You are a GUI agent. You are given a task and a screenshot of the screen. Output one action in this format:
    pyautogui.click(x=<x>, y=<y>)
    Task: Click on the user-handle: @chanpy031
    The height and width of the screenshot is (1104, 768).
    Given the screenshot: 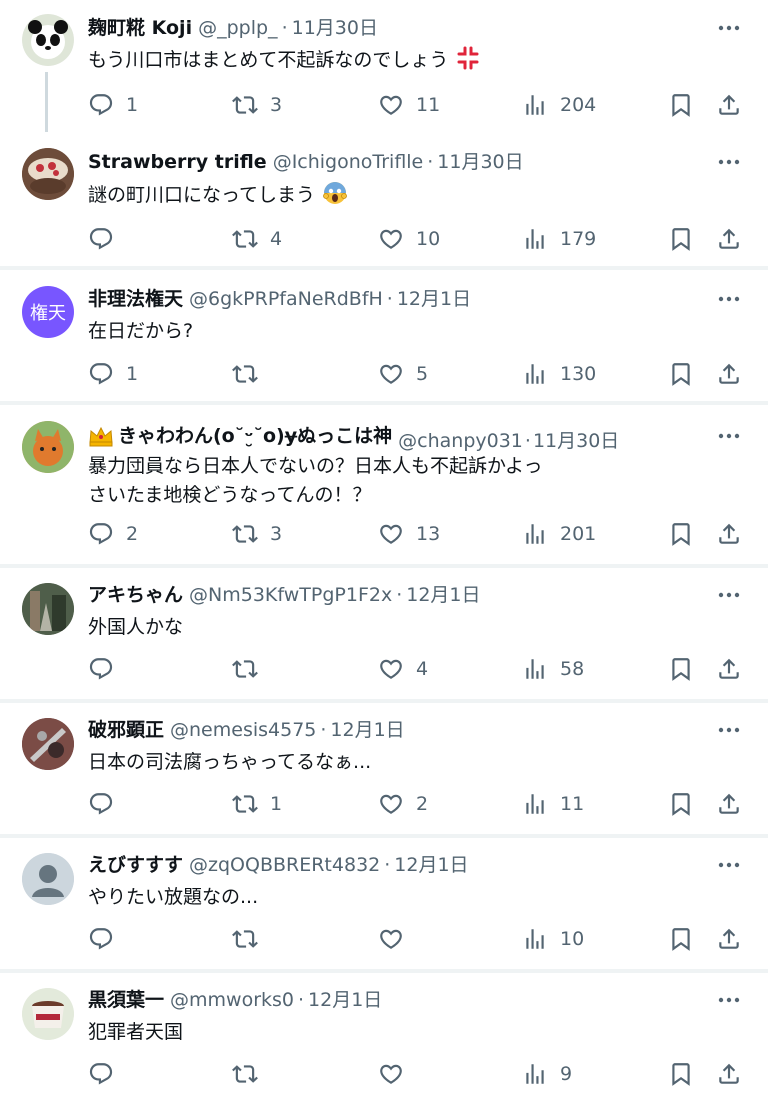 What is the action you would take?
    pyautogui.click(x=460, y=441)
    